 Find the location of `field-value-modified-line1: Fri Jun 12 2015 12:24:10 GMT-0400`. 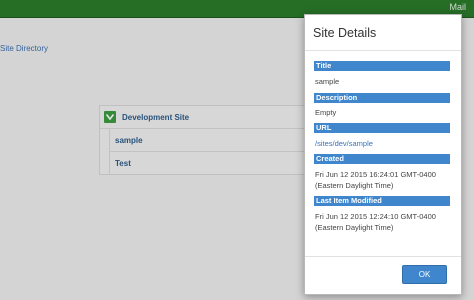

field-value-modified-line1: Fri Jun 12 2015 12:24:10 GMT-0400 is located at coordinates (375, 216).